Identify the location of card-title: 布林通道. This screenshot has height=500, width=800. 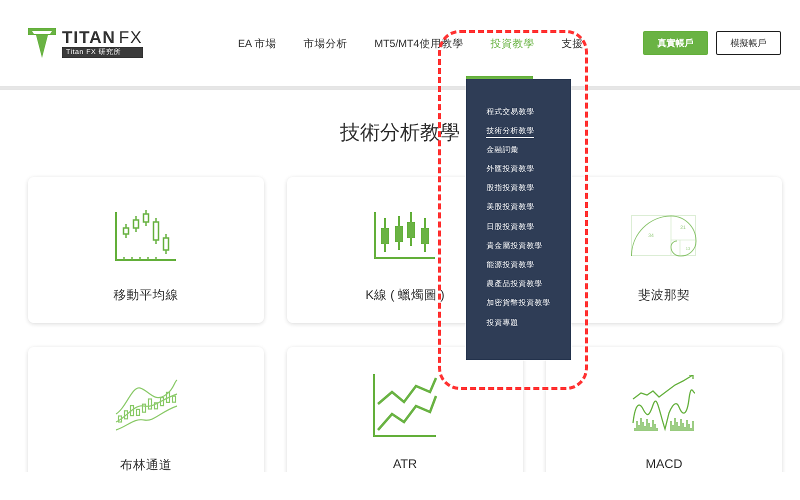
(146, 464).